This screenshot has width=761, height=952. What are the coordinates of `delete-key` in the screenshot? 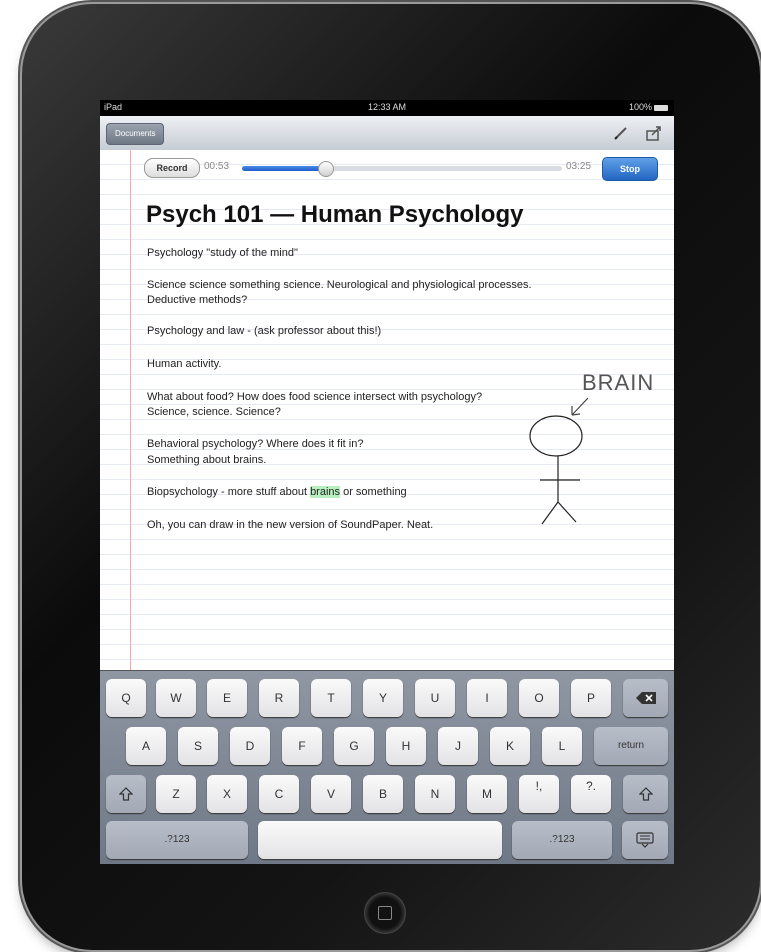 It's located at (645, 698).